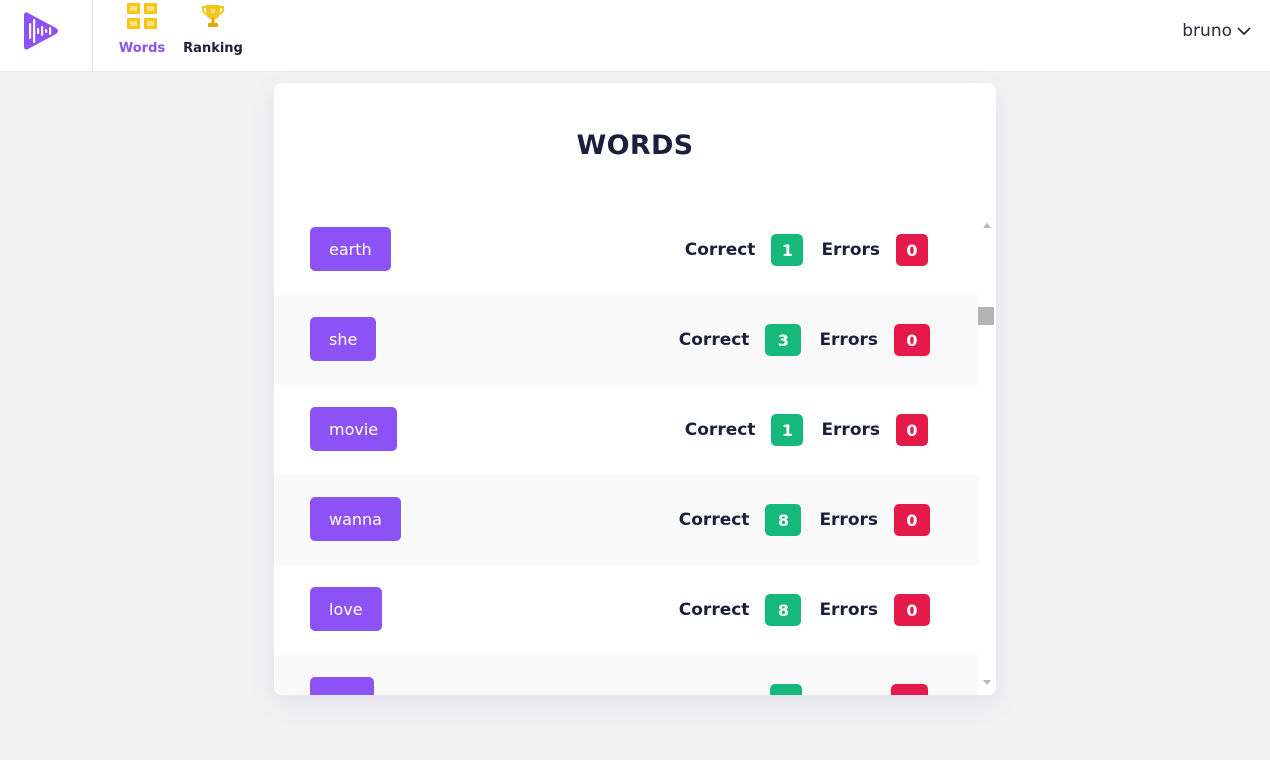 The width and height of the screenshot is (1270, 760). I want to click on word-stats, so click(849, 675).